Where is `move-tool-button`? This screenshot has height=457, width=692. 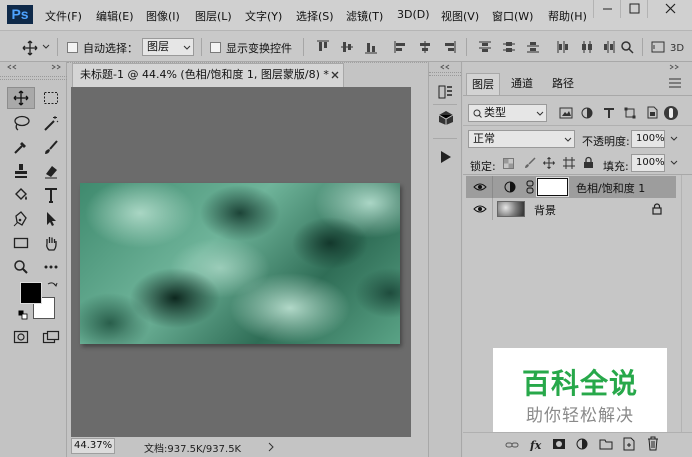 move-tool-button is located at coordinates (21, 98).